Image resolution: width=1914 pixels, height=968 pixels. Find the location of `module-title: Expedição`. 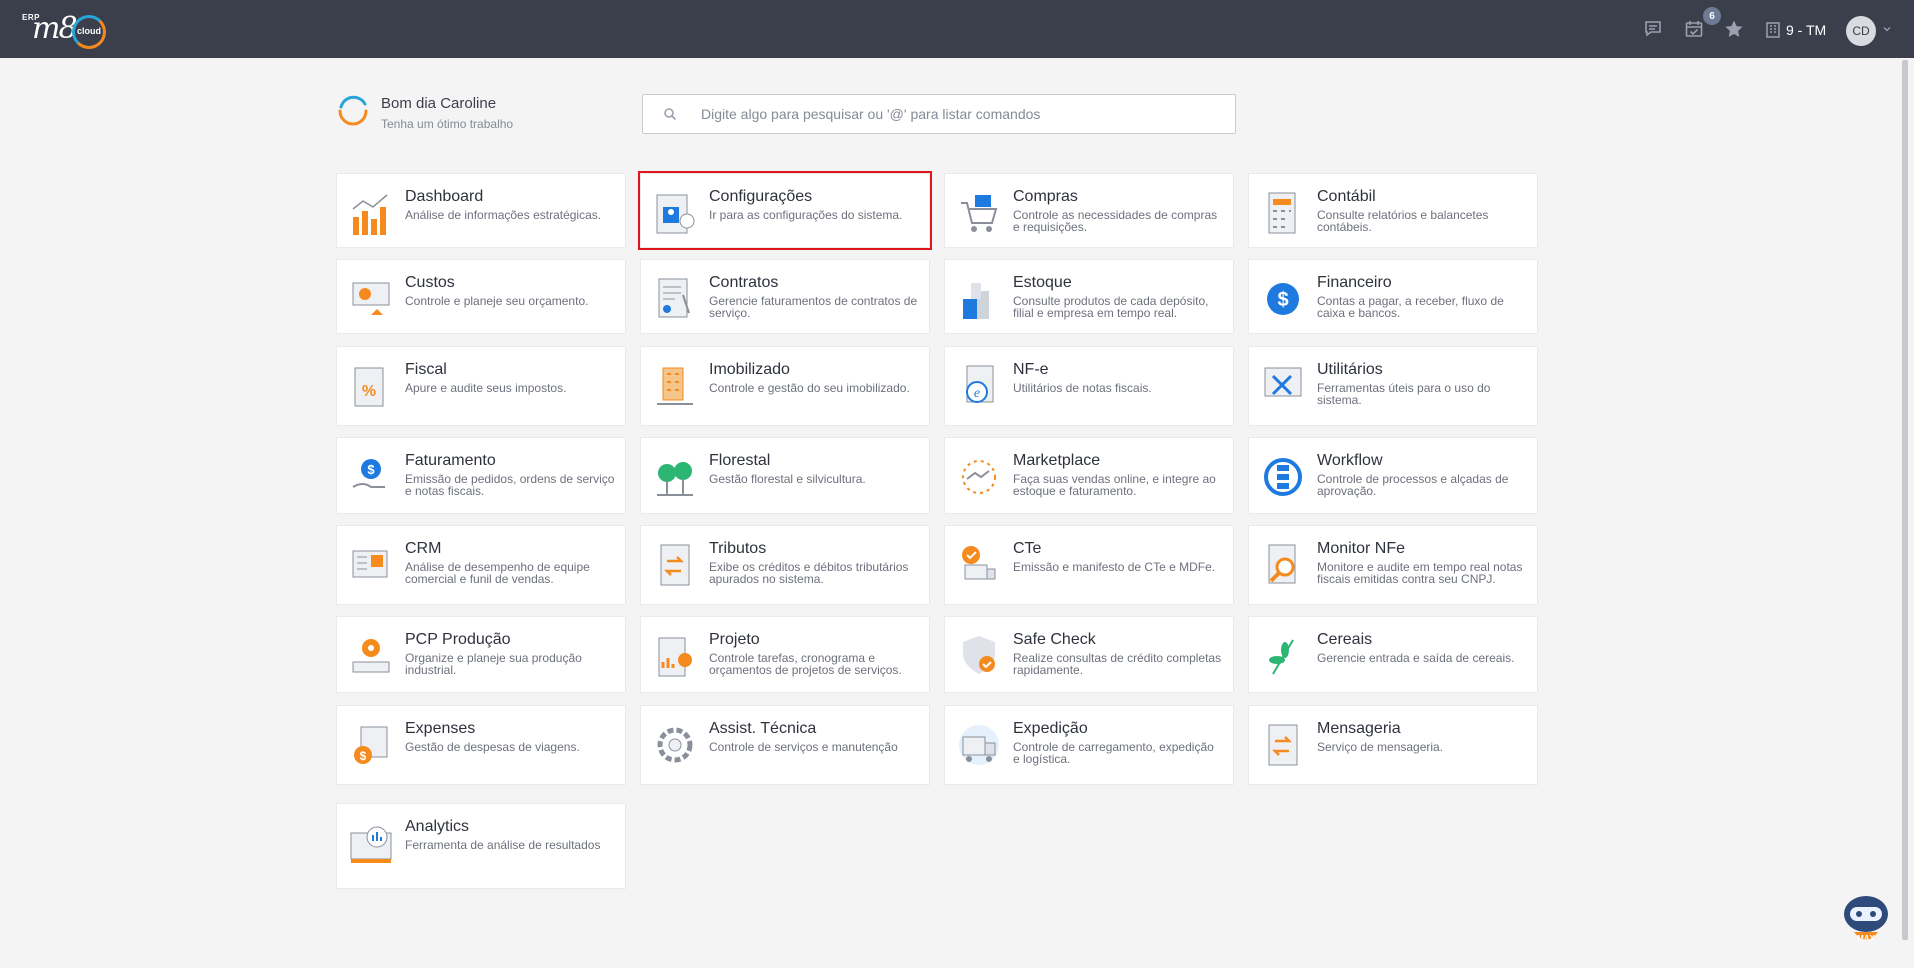

module-title: Expedição is located at coordinates (1050, 728).